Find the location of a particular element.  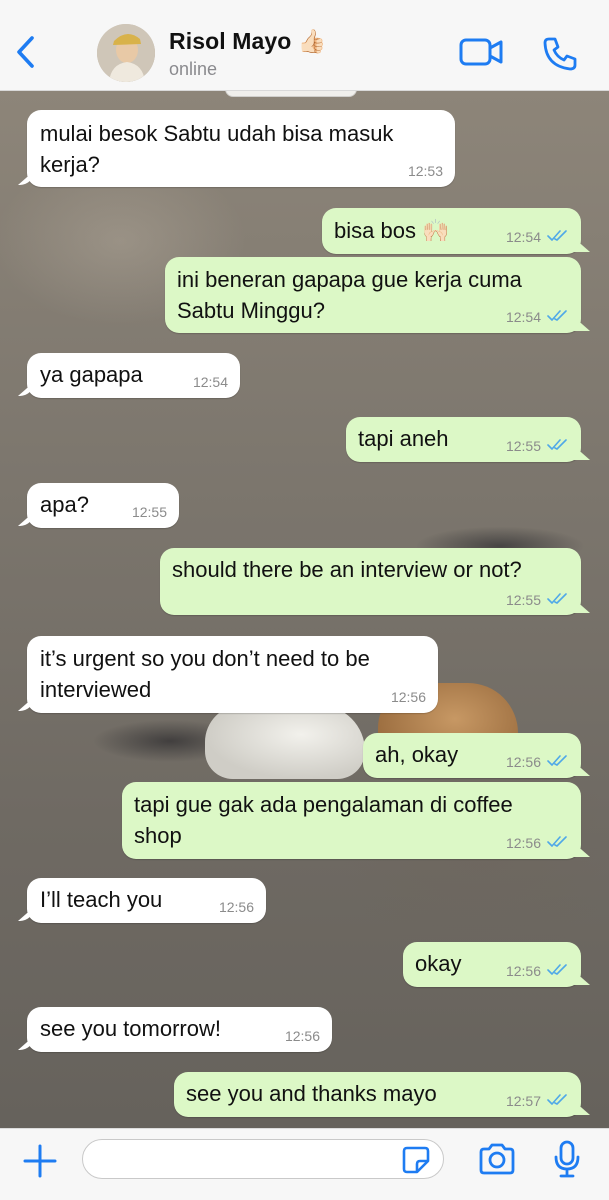

message-line: see you tomorrow! is located at coordinates (130, 1028).